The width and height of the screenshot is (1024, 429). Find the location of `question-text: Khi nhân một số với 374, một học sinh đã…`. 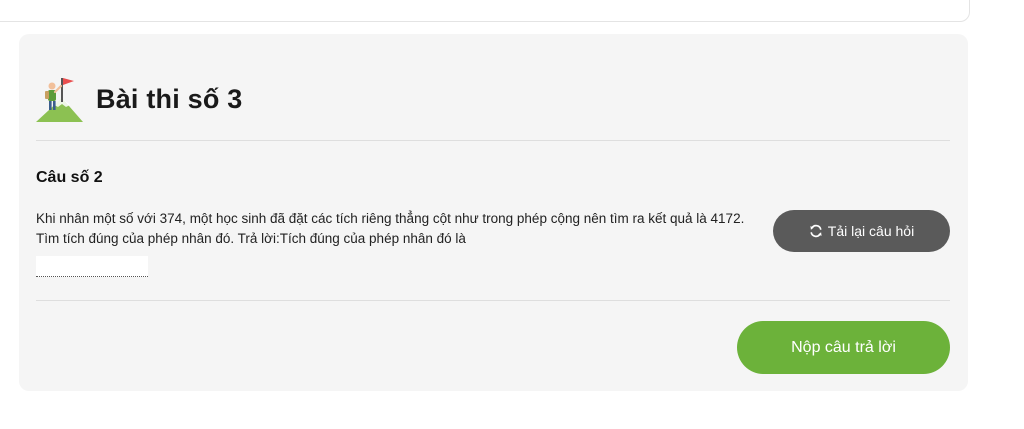

question-text: Khi nhân một số với 374, một học sinh đã… is located at coordinates (390, 228).